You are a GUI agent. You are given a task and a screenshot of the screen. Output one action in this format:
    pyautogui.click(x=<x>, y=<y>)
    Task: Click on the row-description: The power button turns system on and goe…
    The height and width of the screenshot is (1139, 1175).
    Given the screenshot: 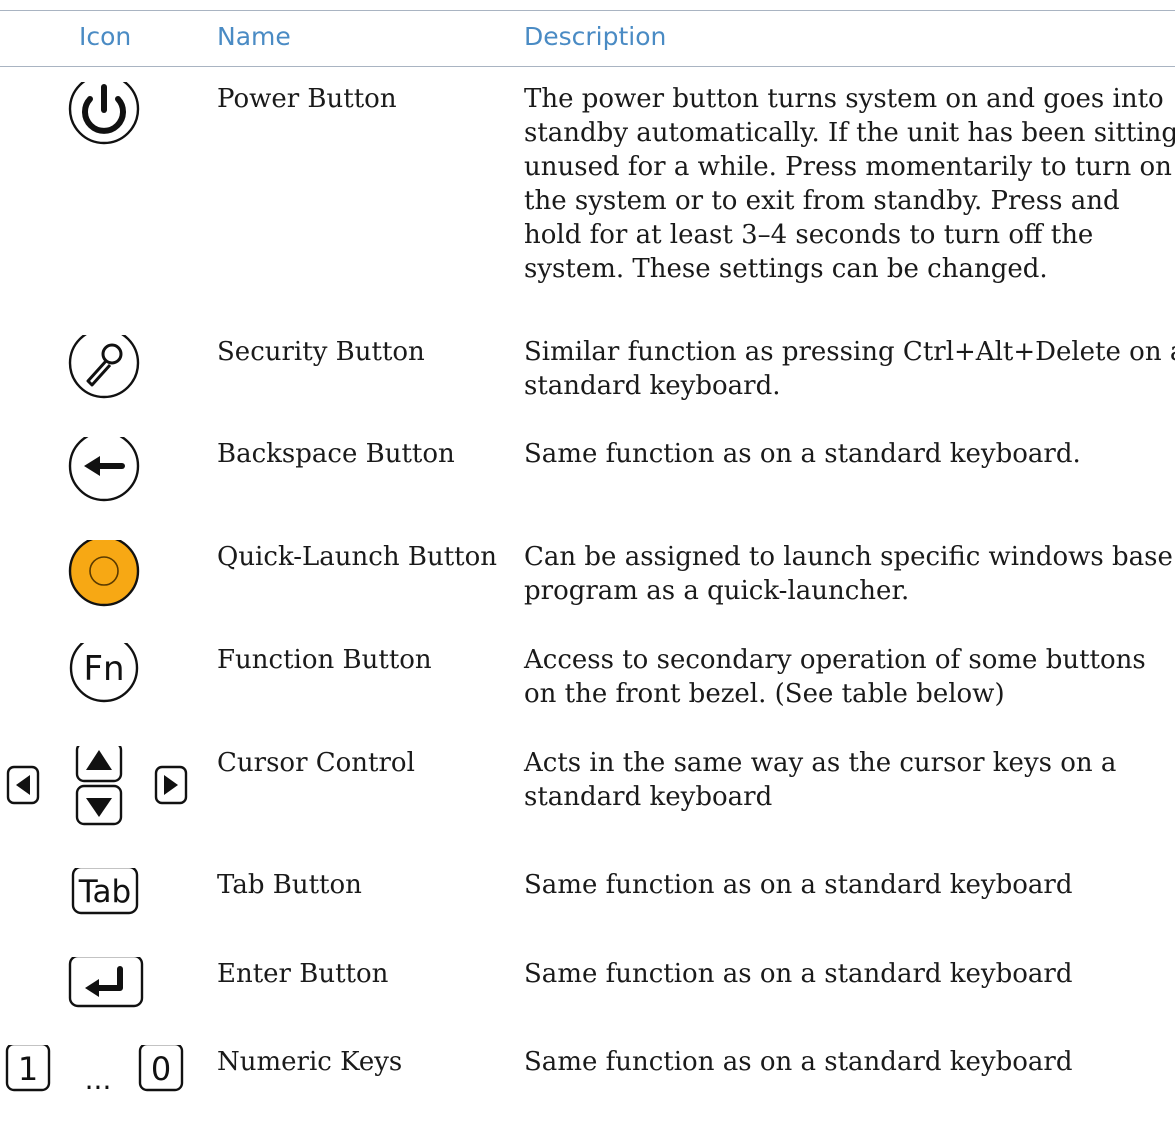 What is the action you would take?
    pyautogui.click(x=849, y=184)
    